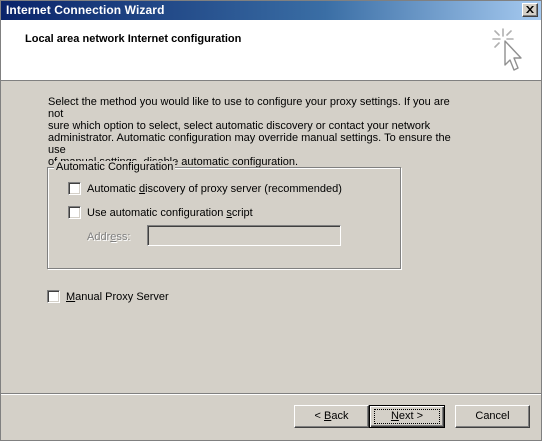 The height and width of the screenshot is (441, 542). I want to click on window-title: Internet Connection Wizard, so click(85, 10).